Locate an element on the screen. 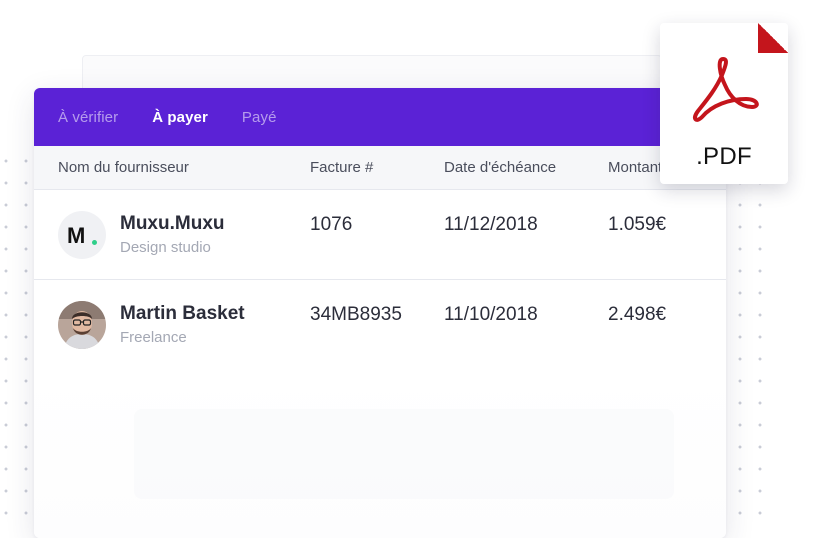  acrobat-pdf-icon is located at coordinates (726, 89).